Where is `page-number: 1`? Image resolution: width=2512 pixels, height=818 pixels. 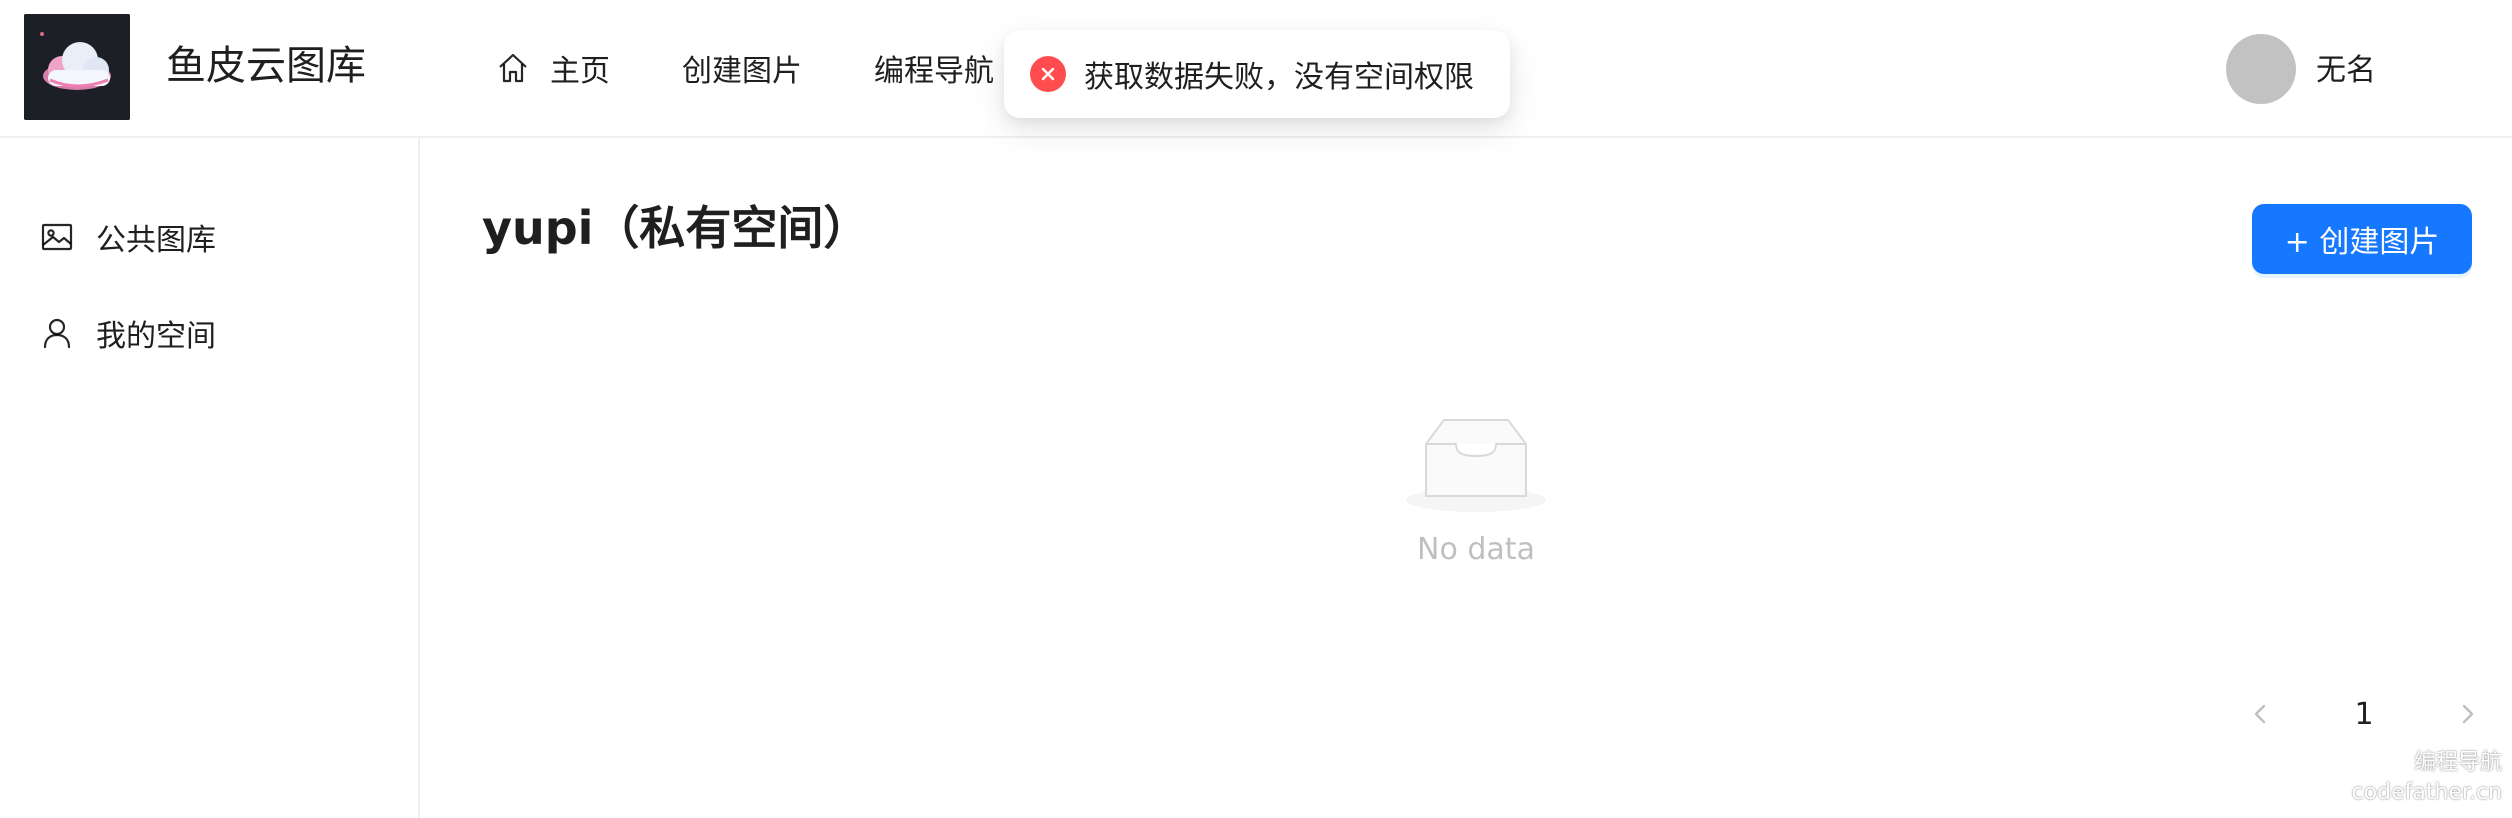
page-number: 1 is located at coordinates (2364, 714).